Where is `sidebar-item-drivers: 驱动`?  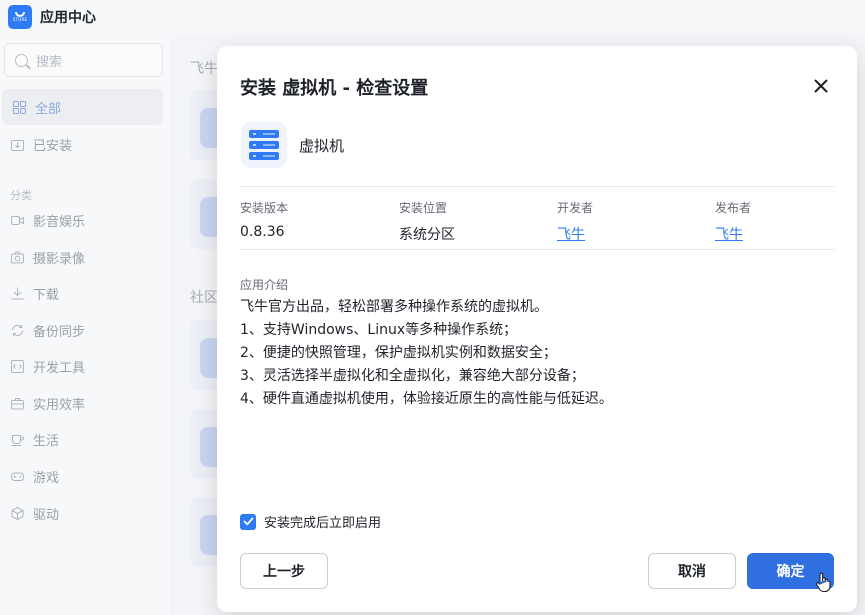 sidebar-item-drivers: 驱动 is located at coordinates (81, 513).